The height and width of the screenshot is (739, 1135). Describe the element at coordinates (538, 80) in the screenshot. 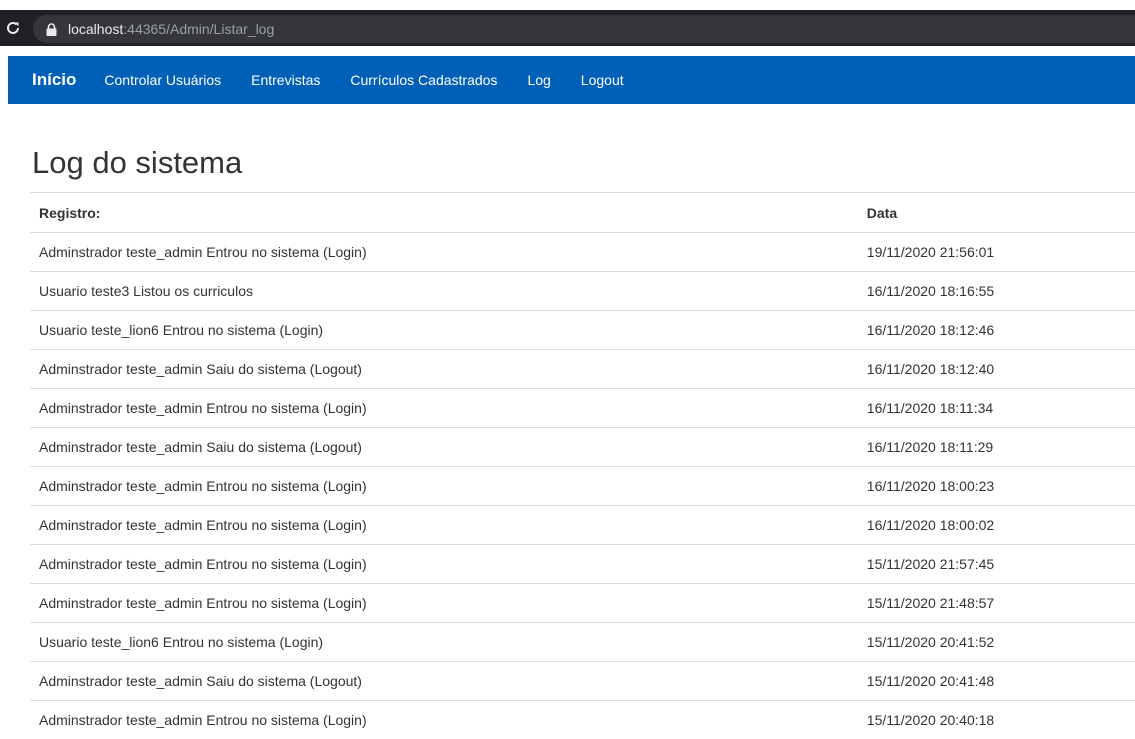

I see `nav-link-log: Log` at that location.